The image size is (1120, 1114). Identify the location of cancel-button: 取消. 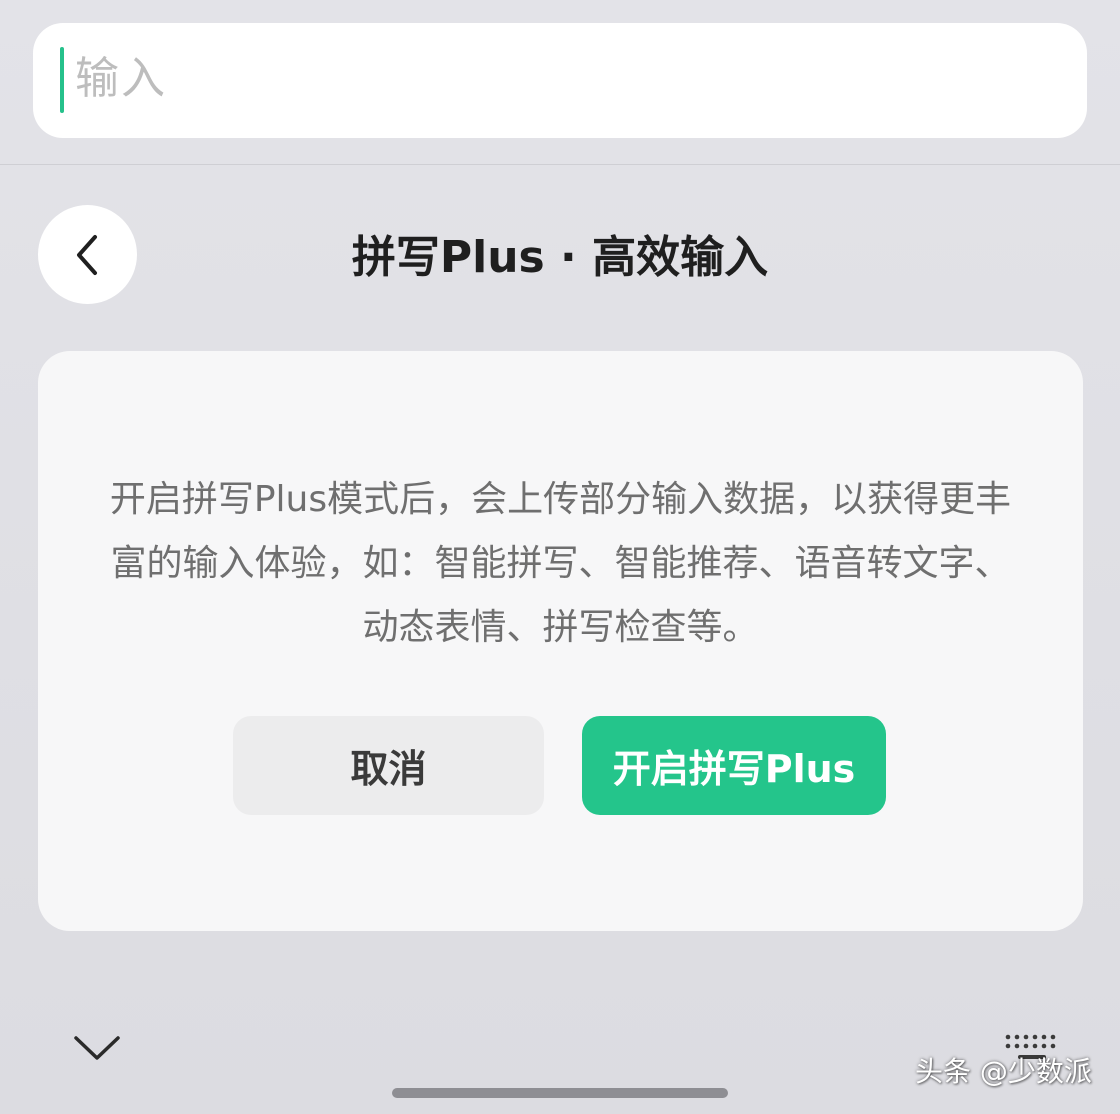
(388, 765).